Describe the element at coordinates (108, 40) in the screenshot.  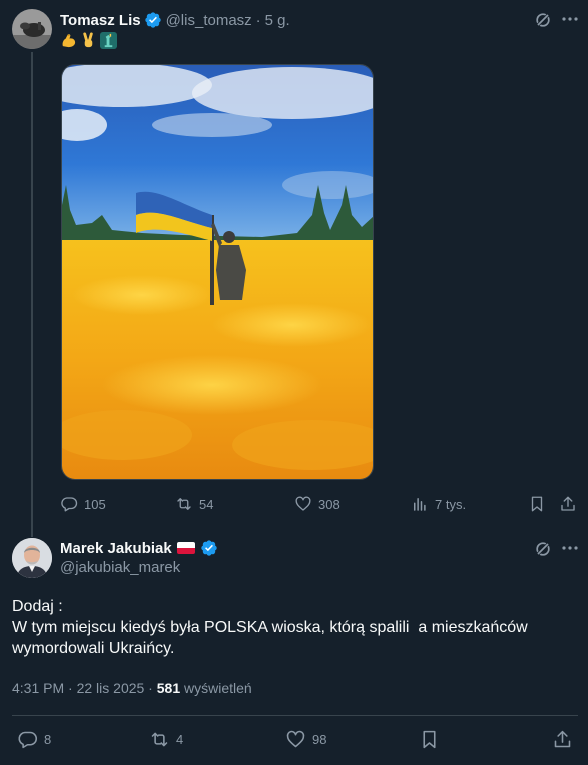
I see `statue-of-liberty-icon` at that location.